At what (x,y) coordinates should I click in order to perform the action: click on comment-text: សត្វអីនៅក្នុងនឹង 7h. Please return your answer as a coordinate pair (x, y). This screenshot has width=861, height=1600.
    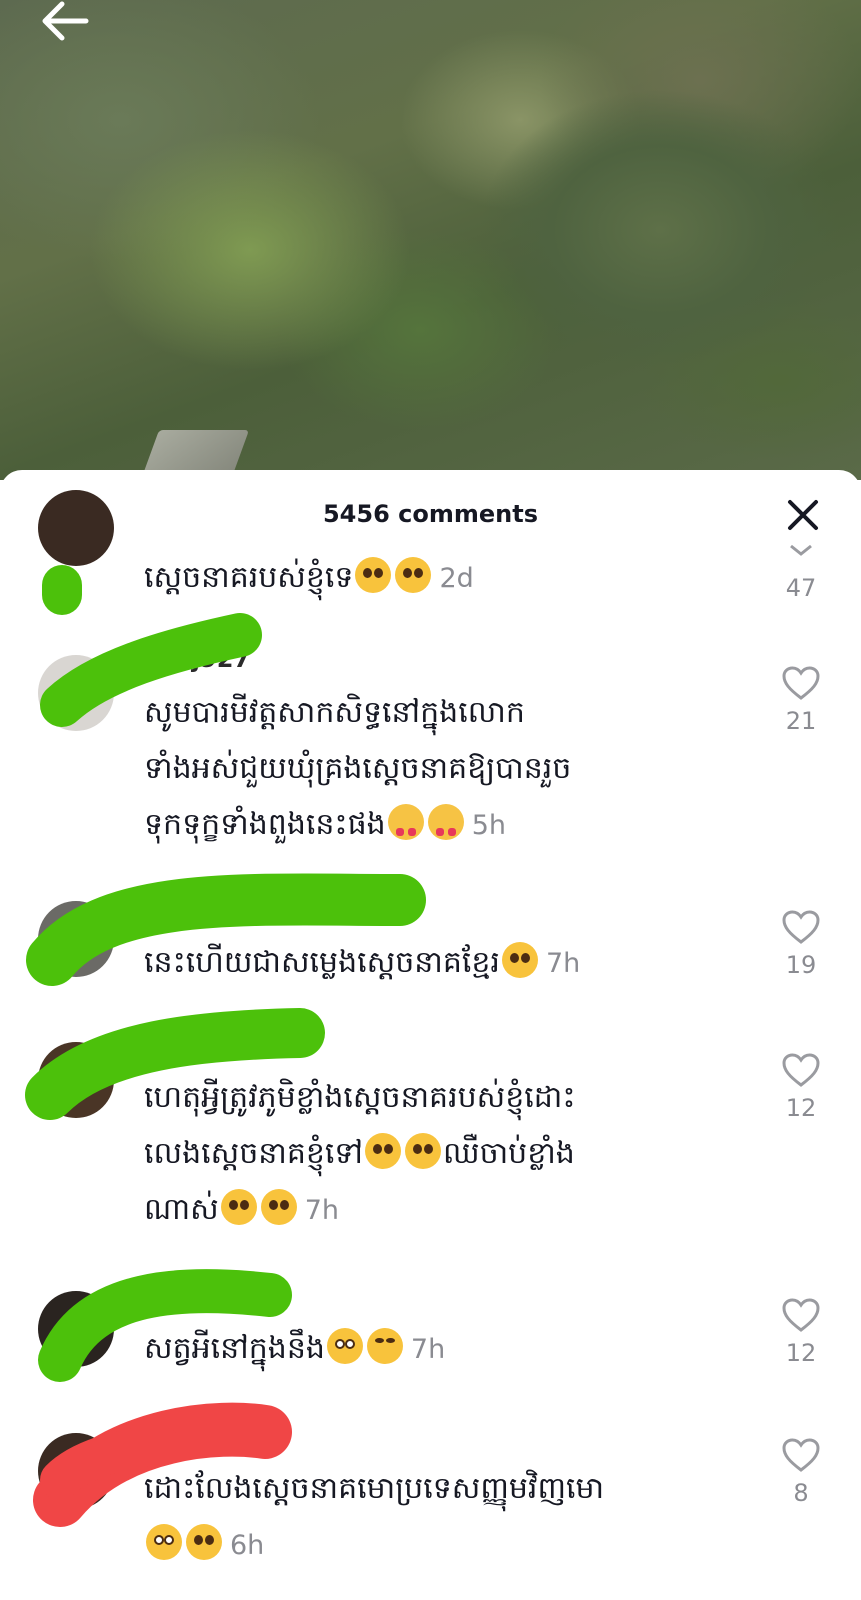
    Looking at the image, I should click on (424, 1349).